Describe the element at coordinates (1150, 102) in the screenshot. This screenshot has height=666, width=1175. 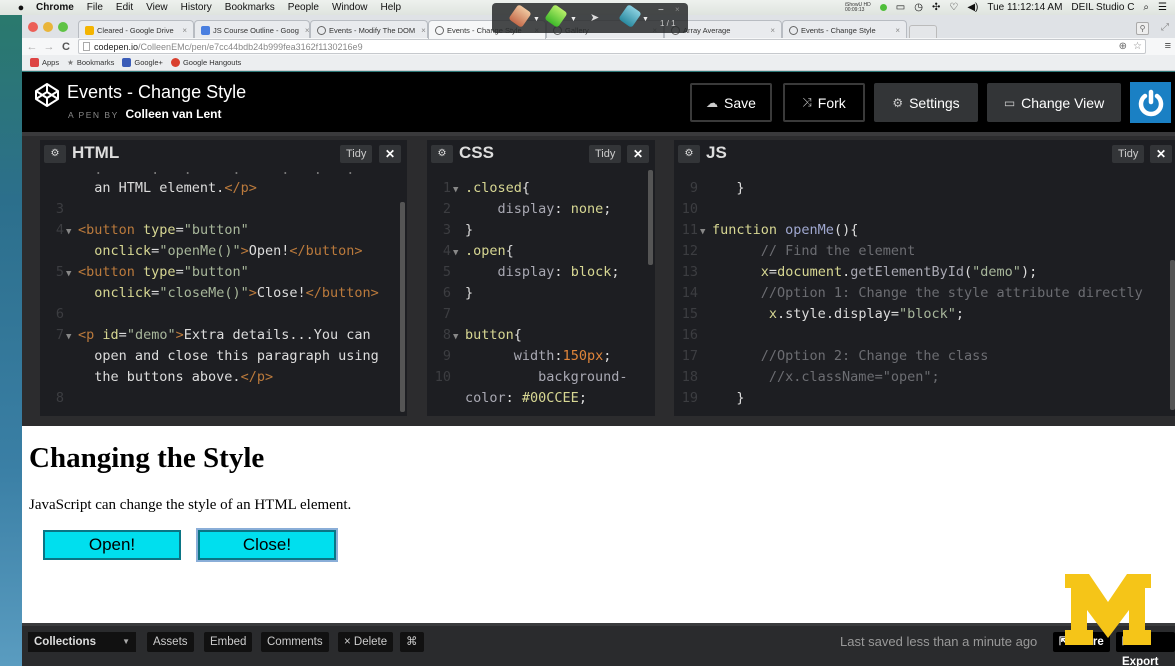
I see `user-menu-button` at that location.